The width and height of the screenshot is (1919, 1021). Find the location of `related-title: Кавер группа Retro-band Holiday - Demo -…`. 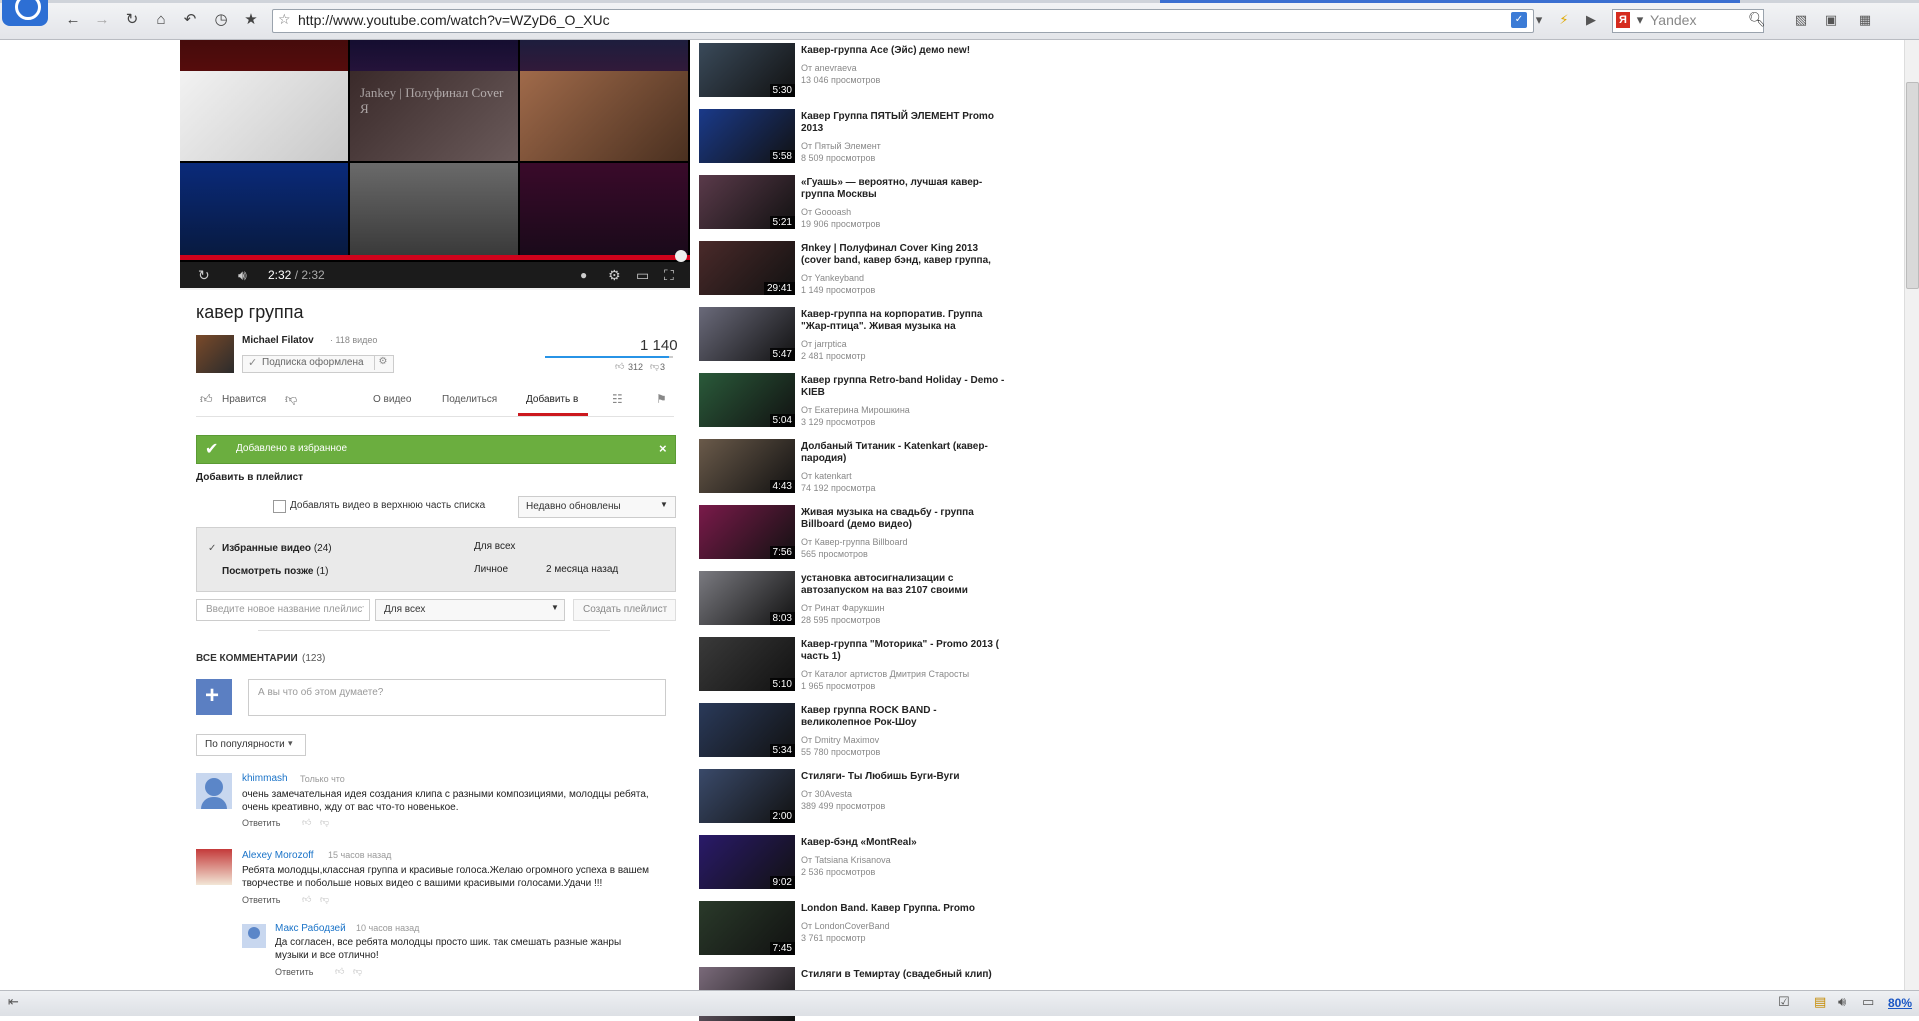

related-title: Кавер группа Retro-band Holiday - Demo -… is located at coordinates (903, 387).